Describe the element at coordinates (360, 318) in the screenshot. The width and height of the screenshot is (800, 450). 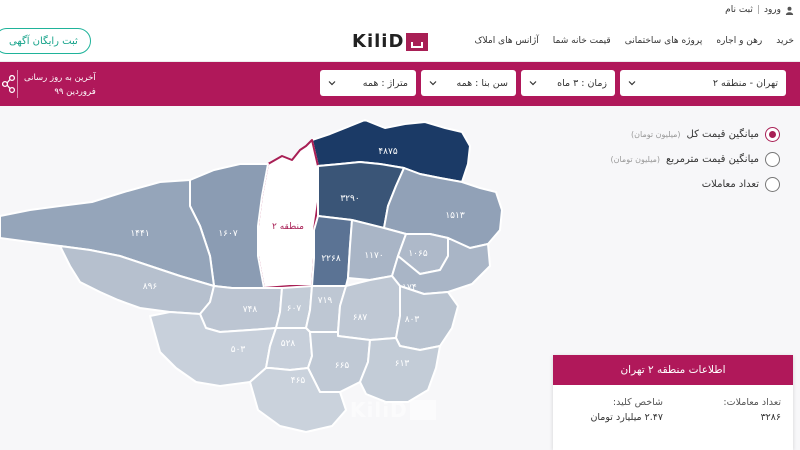
I see `map-label-687: ۶۸۷` at that location.